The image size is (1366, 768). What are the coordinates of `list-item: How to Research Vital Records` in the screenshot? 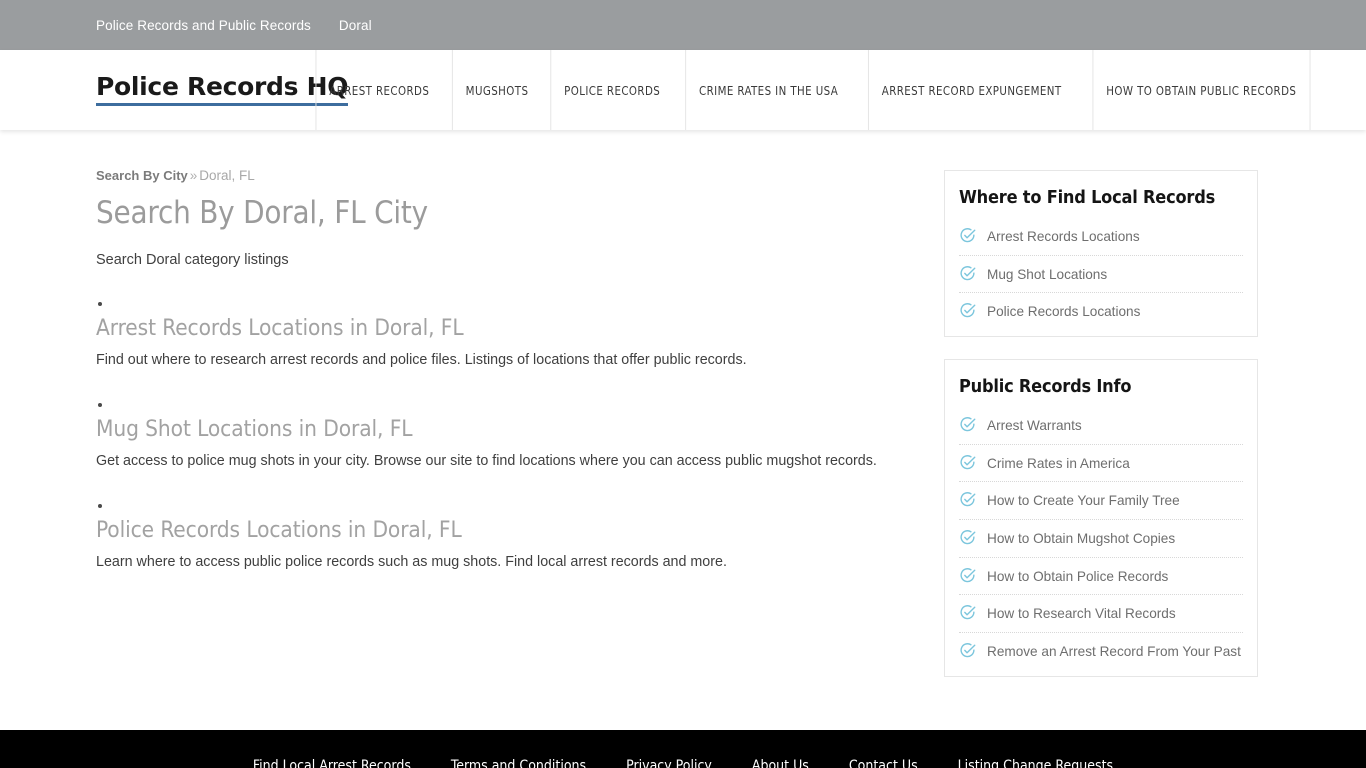 It's located at (1101, 614).